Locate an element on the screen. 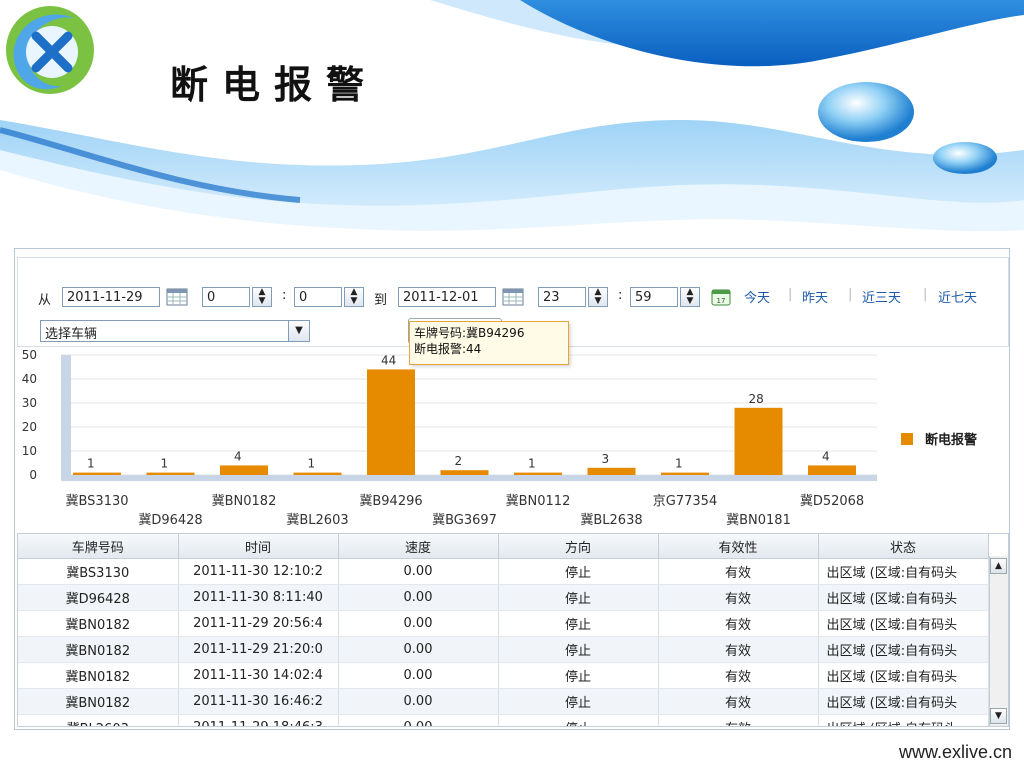  to-hour-spinner: ▲ ▼ is located at coordinates (598, 297).